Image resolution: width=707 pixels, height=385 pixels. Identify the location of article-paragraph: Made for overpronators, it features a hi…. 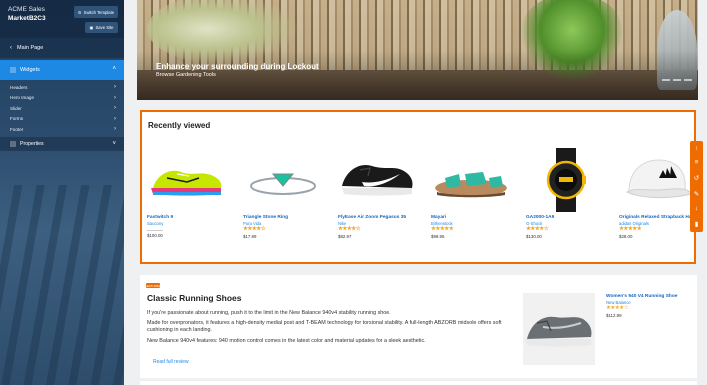
(324, 326).